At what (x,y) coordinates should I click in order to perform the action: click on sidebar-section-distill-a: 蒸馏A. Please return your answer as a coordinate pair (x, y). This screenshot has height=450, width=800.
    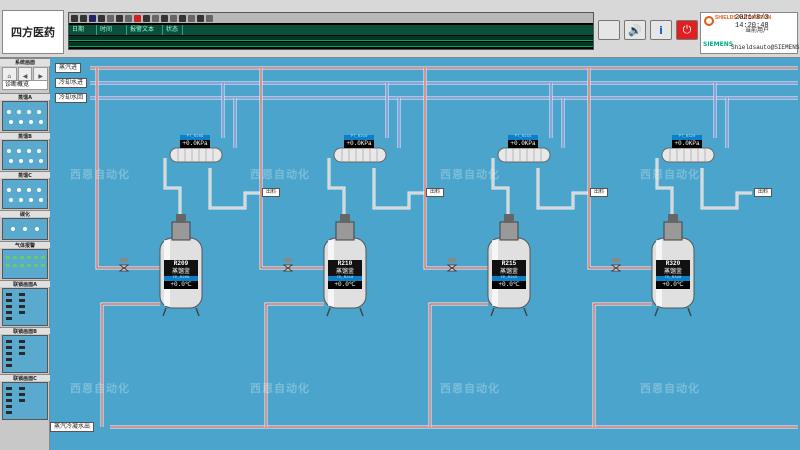
    Looking at the image, I should click on (25, 97).